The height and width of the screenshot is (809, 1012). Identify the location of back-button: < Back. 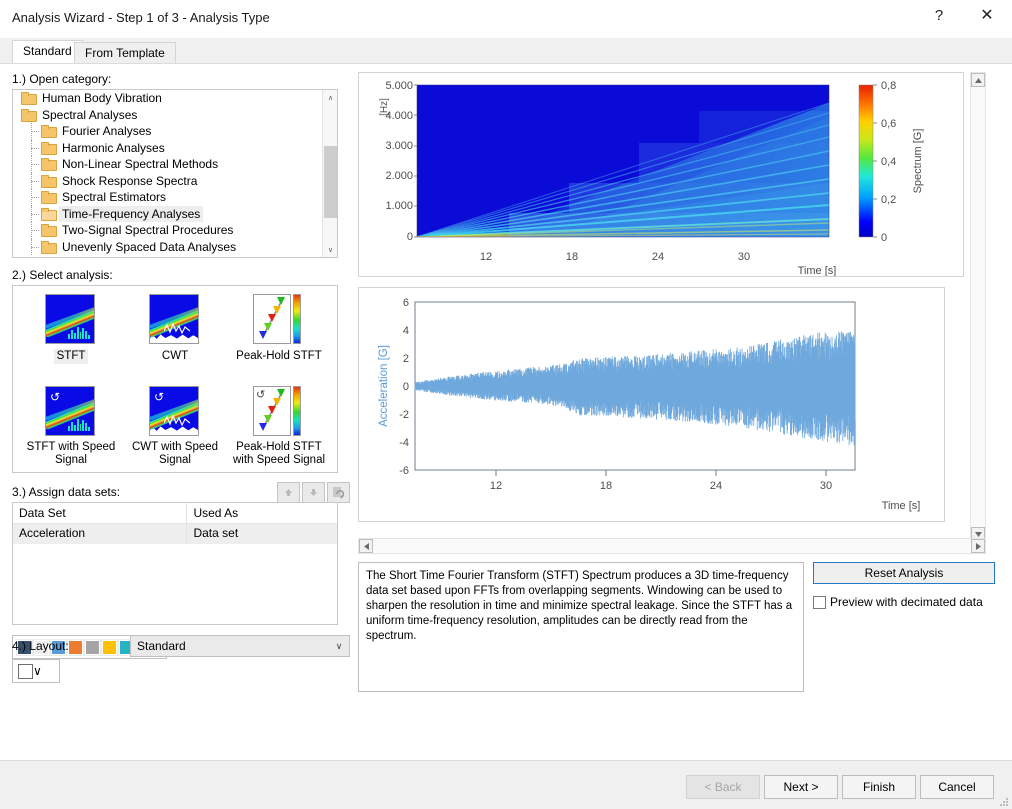
(723, 787).